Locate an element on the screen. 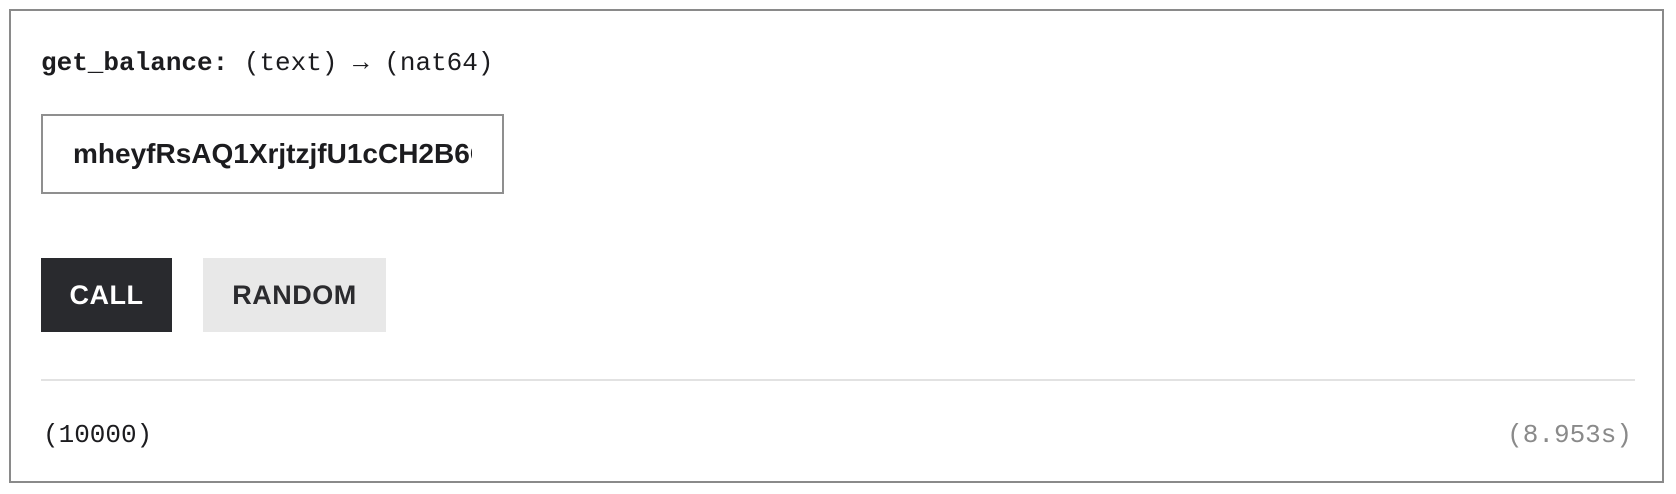 The height and width of the screenshot is (494, 1676). call-duration: (8.953s) is located at coordinates (1569, 435).